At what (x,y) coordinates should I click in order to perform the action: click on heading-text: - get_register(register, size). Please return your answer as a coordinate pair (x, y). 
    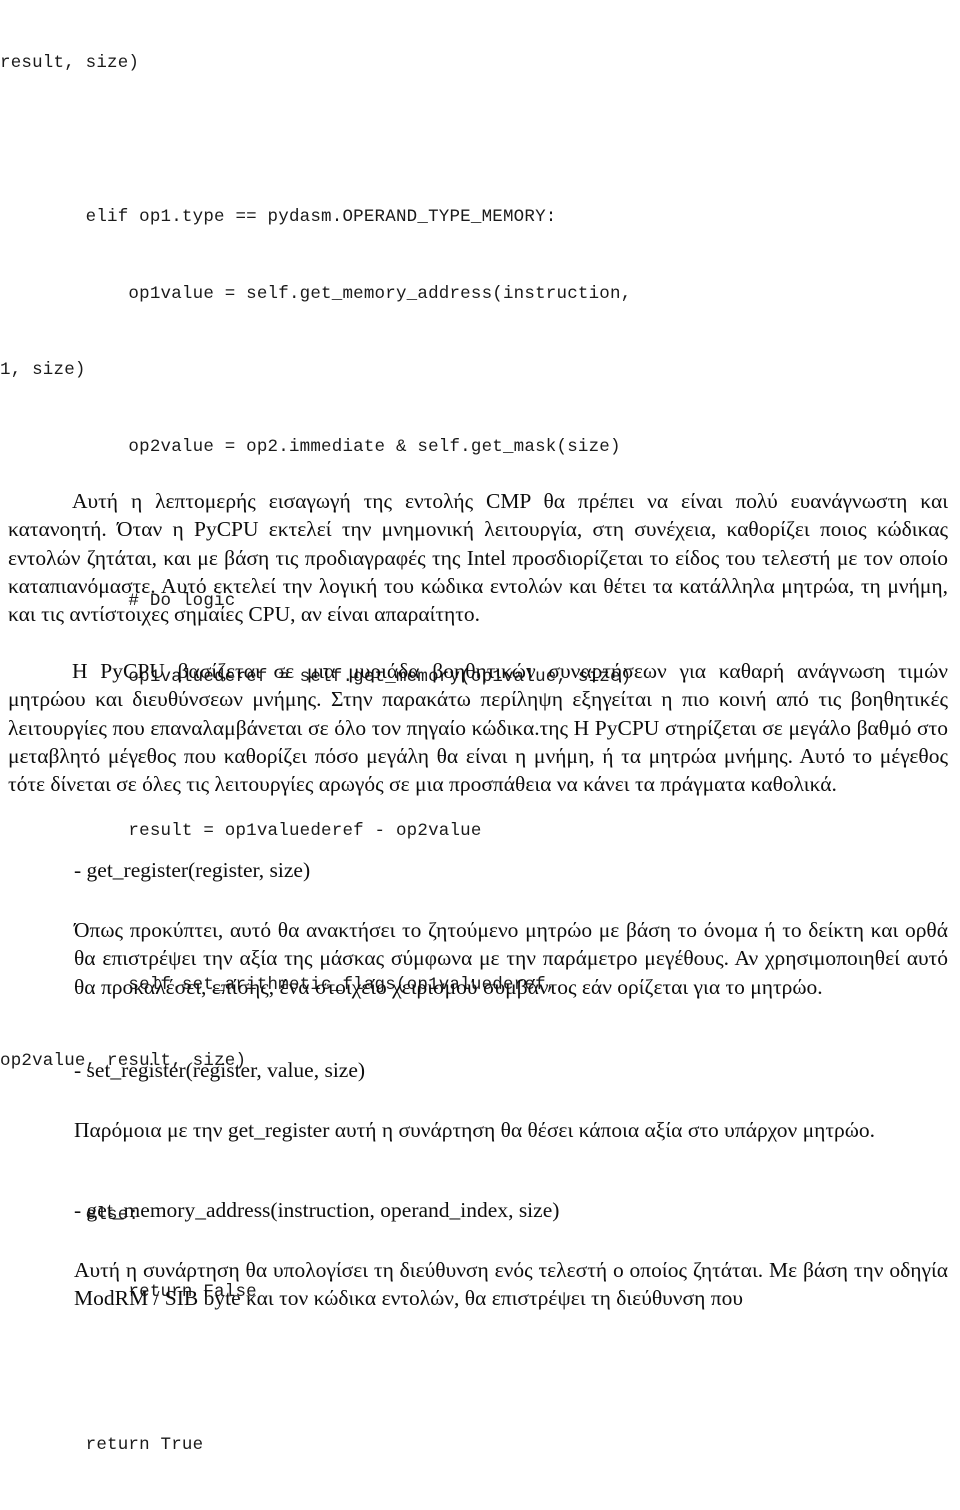
    Looking at the image, I should click on (192, 870).